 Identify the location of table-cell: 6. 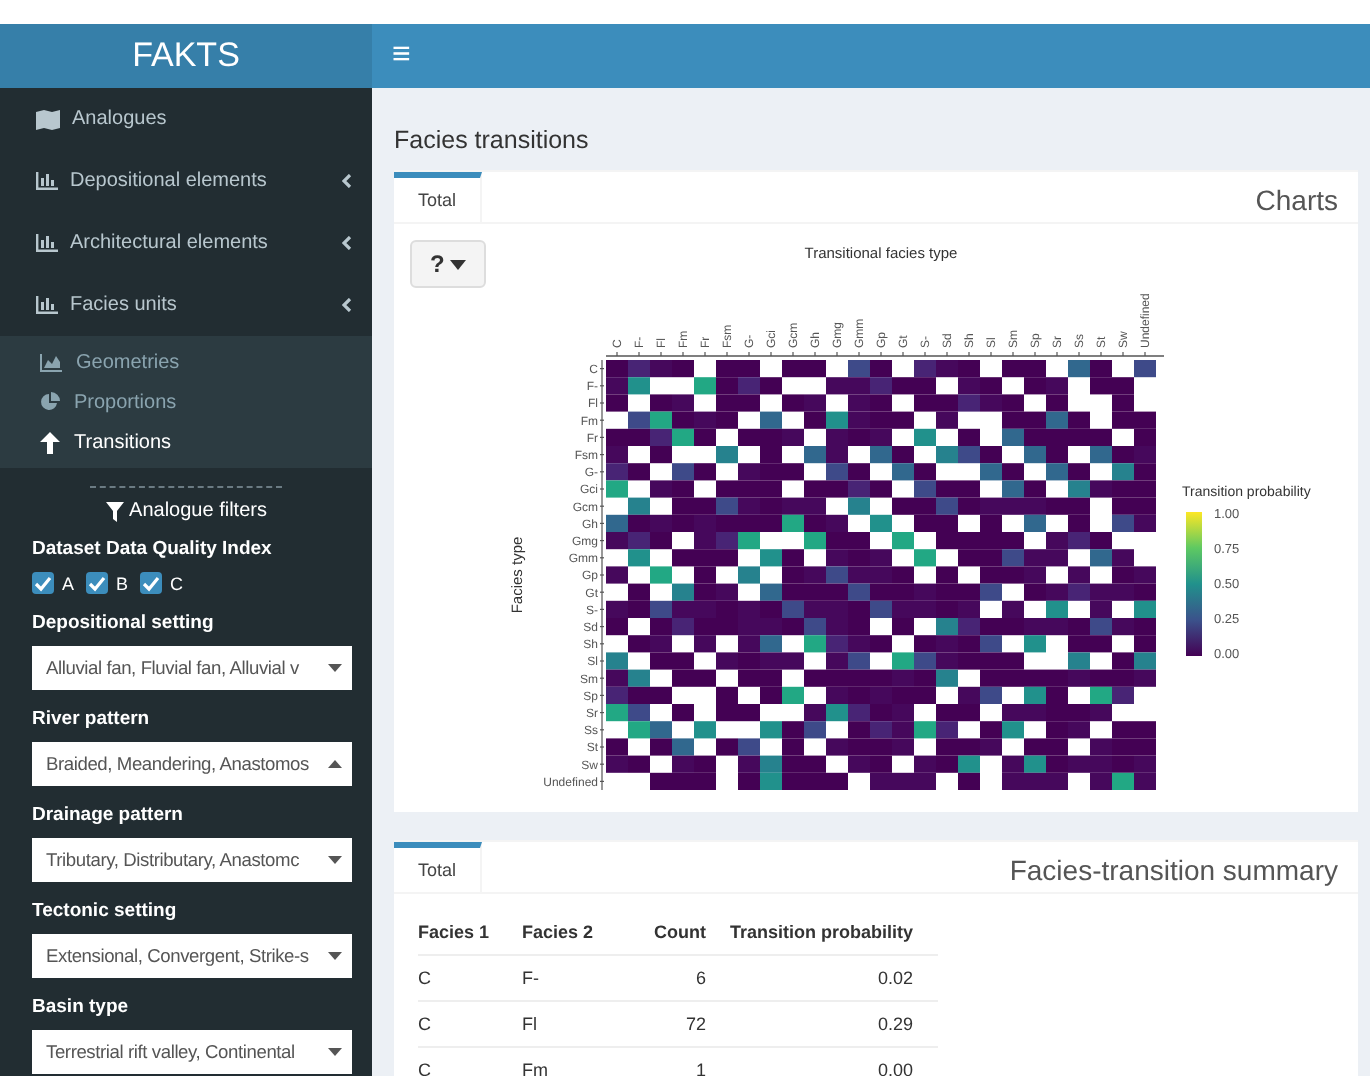
(678, 978).